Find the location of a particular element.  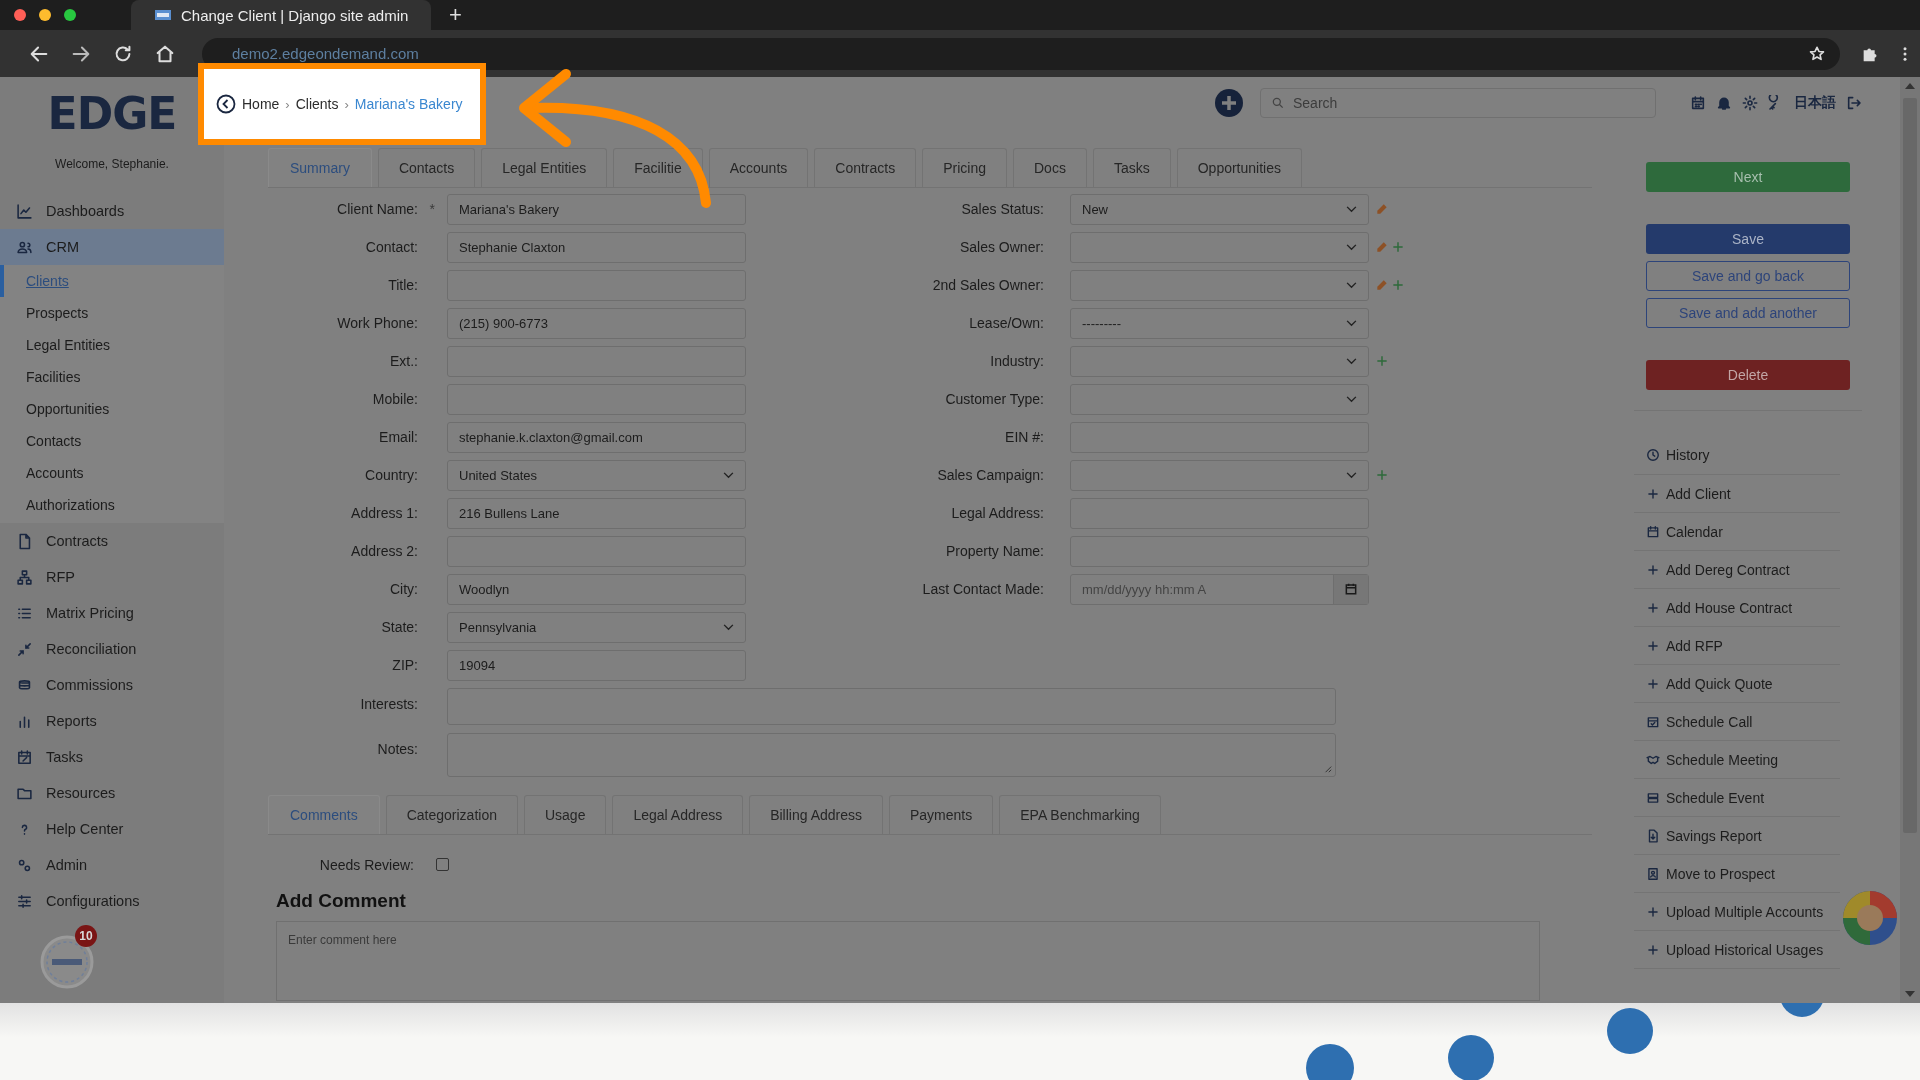

nav-subitem: Accounts is located at coordinates (112, 473).